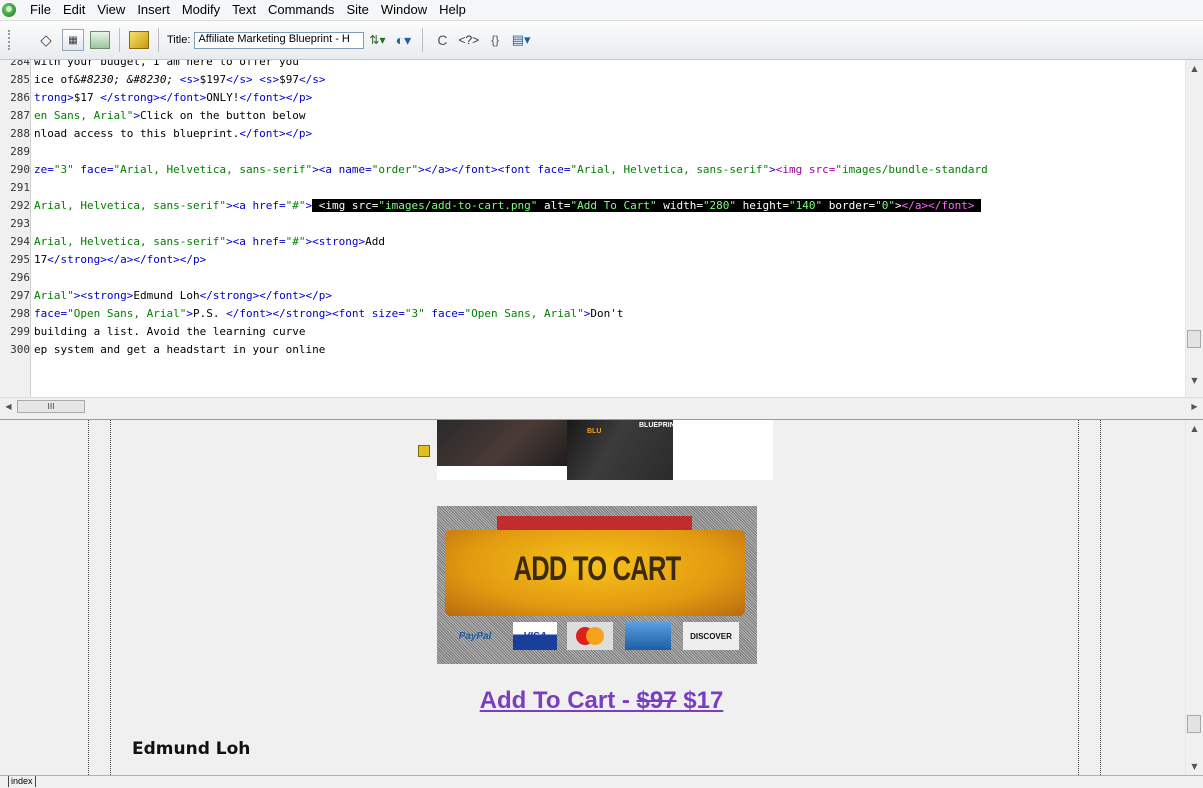 The image size is (1203, 788). I want to click on line-number: 288, so click(20, 133).